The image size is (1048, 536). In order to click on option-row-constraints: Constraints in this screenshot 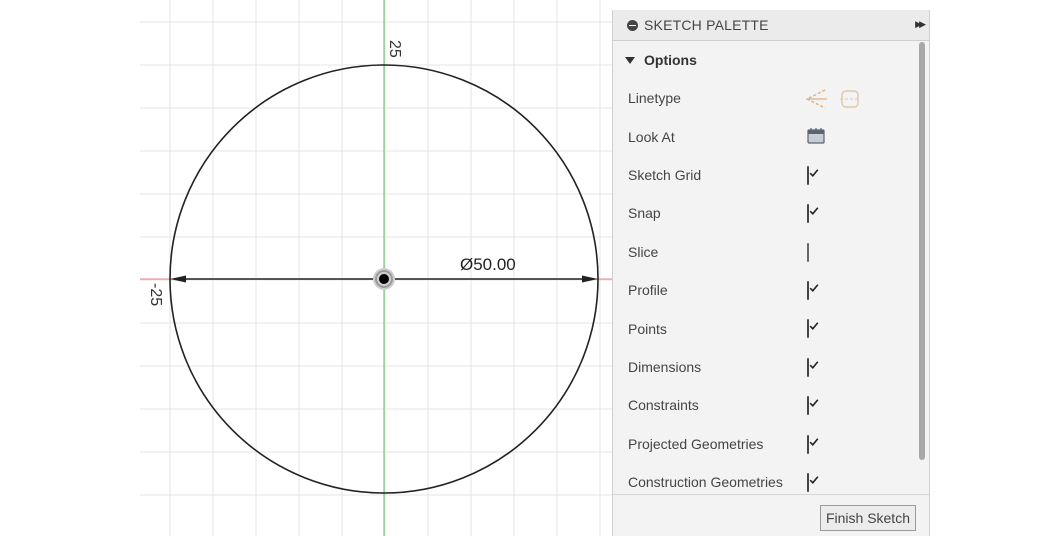, I will do `click(771, 405)`.